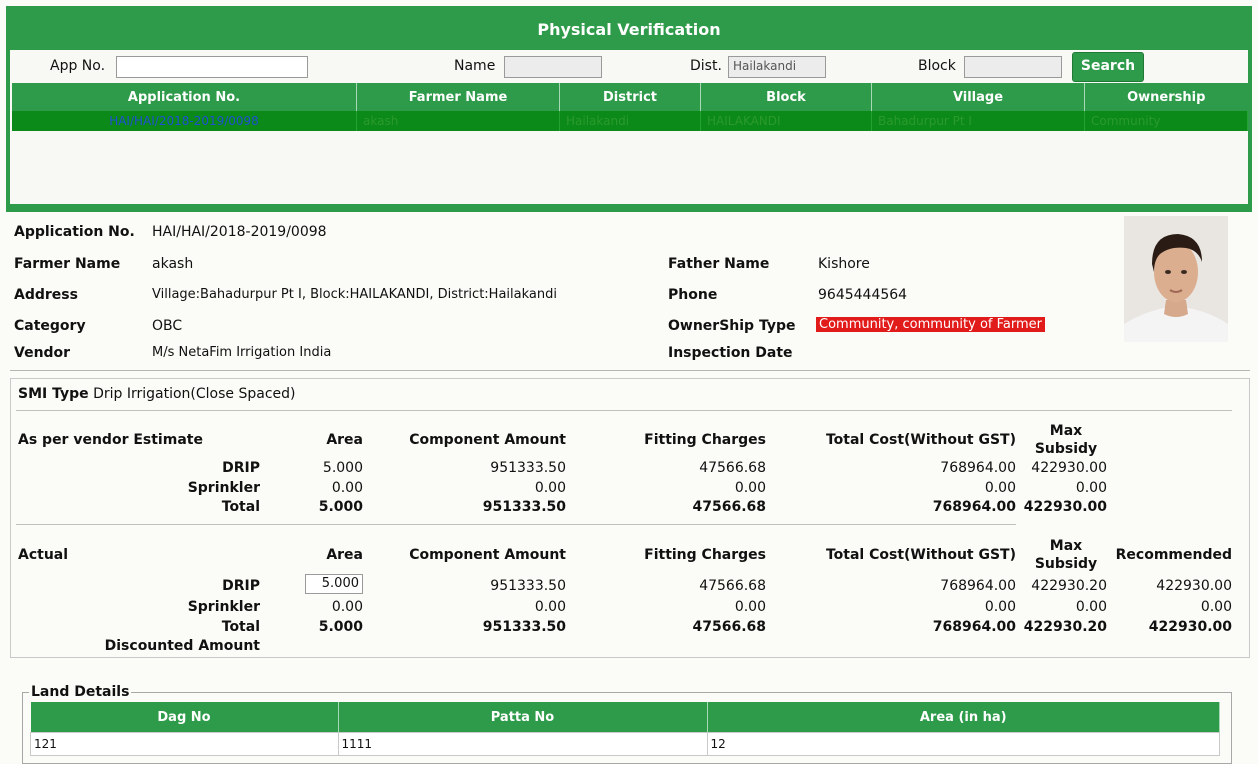  Describe the element at coordinates (729, 627) in the screenshot. I see `actual-total-fitting: 47566.68` at that location.